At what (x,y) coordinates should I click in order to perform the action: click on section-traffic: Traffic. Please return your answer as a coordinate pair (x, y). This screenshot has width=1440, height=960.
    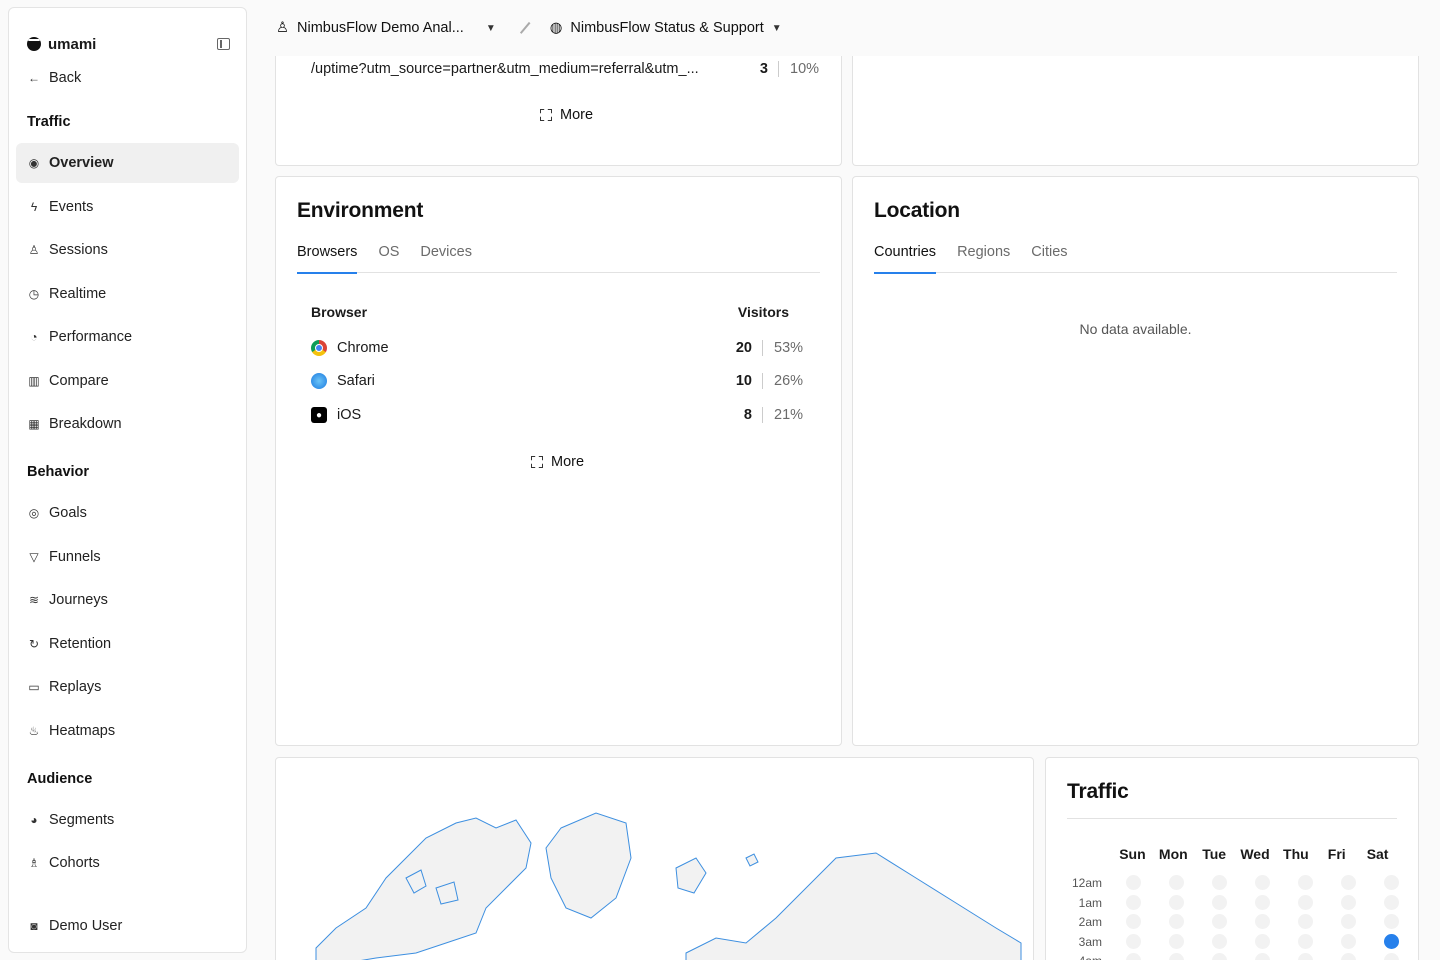
    Looking at the image, I should click on (49, 122).